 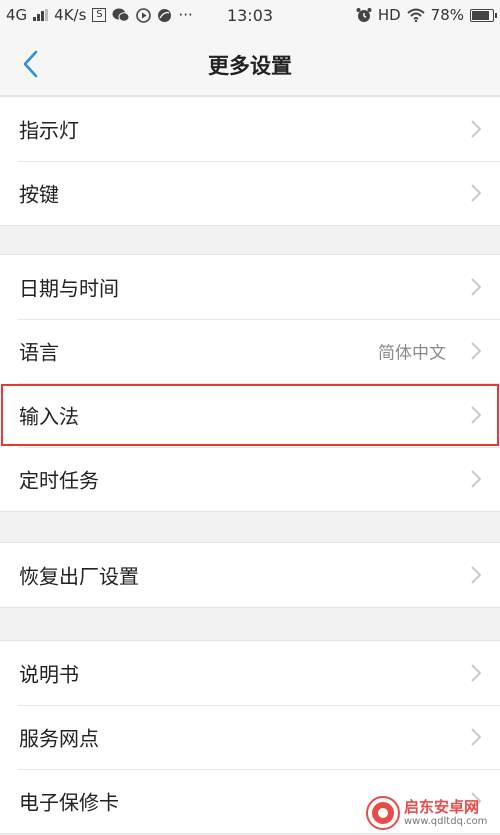 What do you see at coordinates (59, 738) in the screenshot?
I see `settings-item-label: 服务网点` at bounding box center [59, 738].